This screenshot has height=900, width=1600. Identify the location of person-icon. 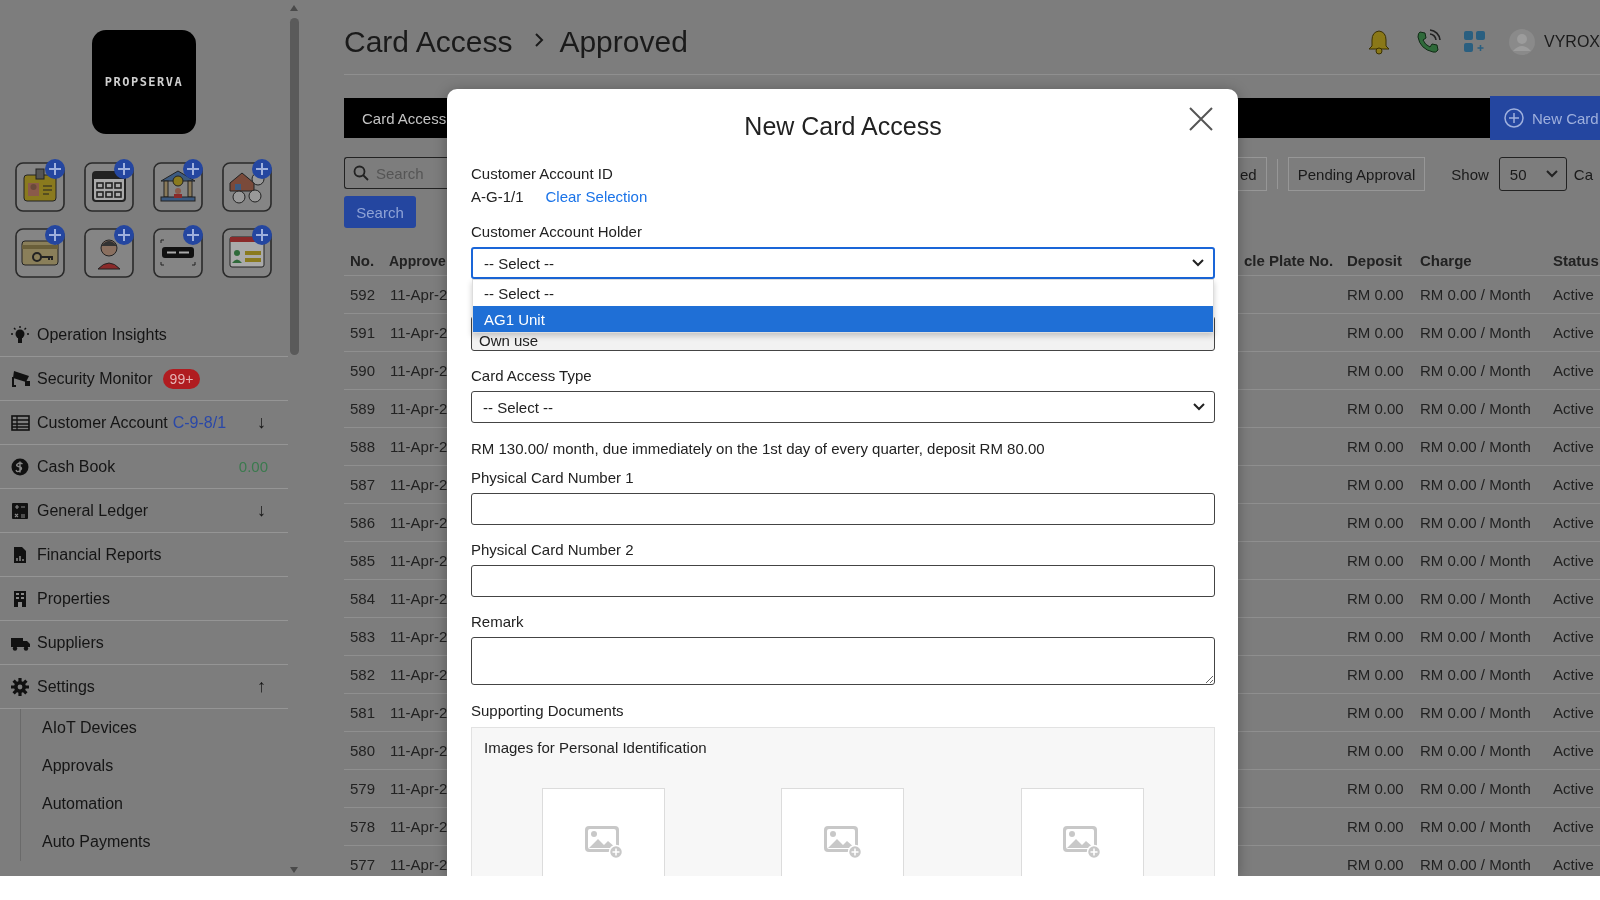
(110, 251).